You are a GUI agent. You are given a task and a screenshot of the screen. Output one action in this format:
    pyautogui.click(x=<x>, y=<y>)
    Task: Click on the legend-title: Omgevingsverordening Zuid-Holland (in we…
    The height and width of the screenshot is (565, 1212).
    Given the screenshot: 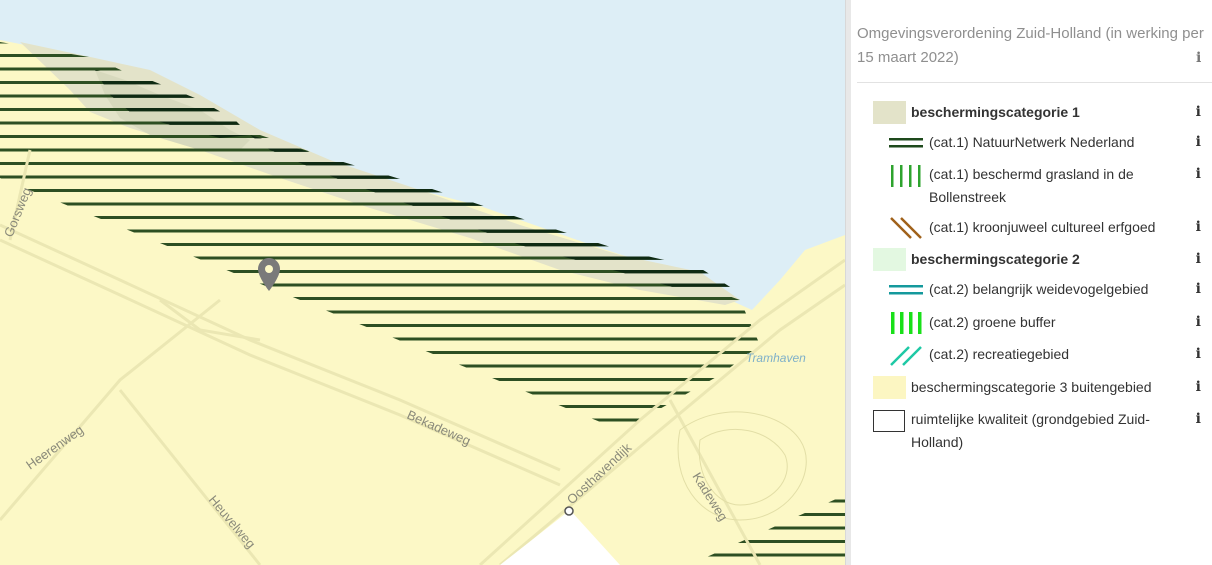 What is the action you would take?
    pyautogui.click(x=1034, y=46)
    